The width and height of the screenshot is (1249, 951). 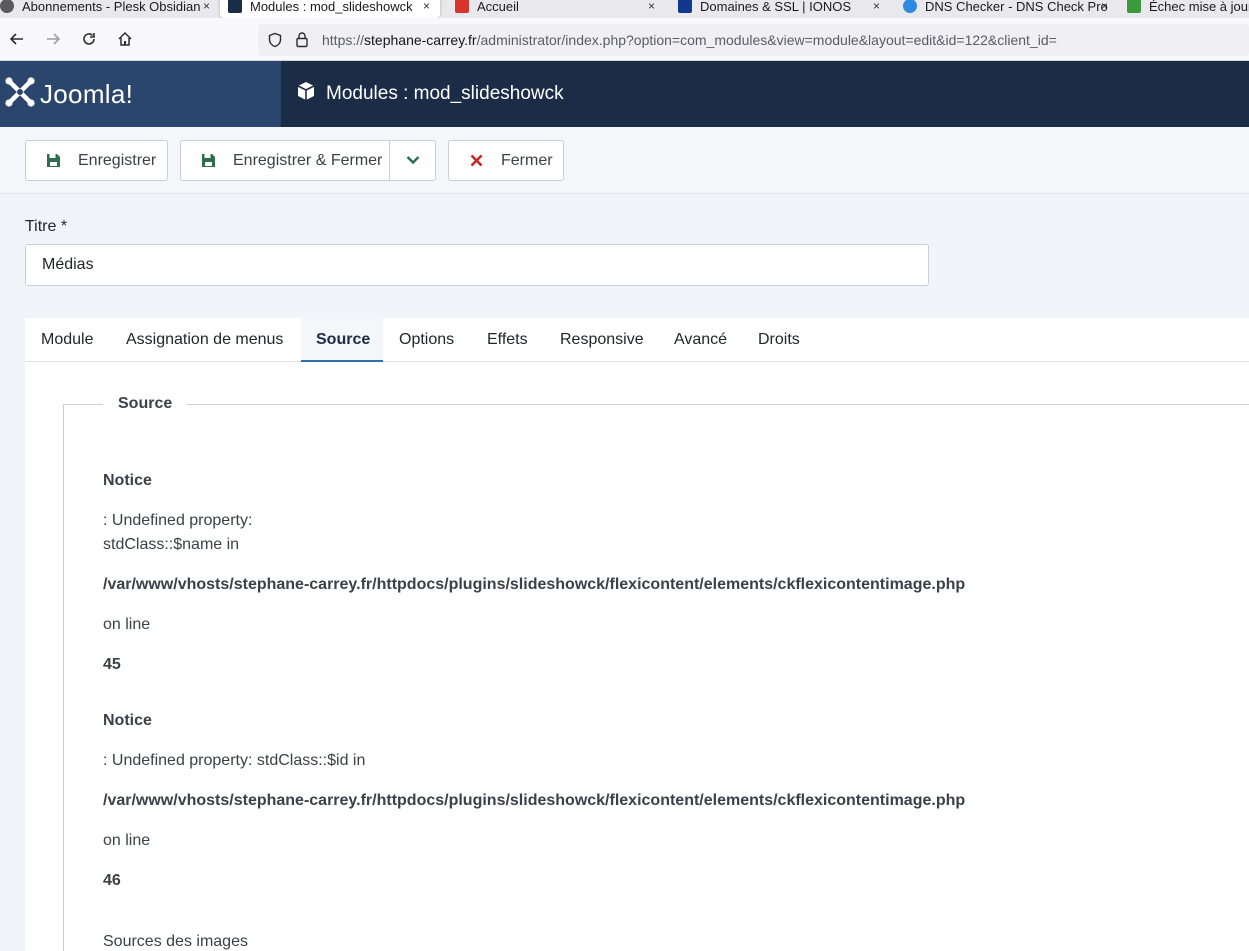 I want to click on browser-tab: DNS Checker - DNS Check Prop ×, so click(x=1005, y=9).